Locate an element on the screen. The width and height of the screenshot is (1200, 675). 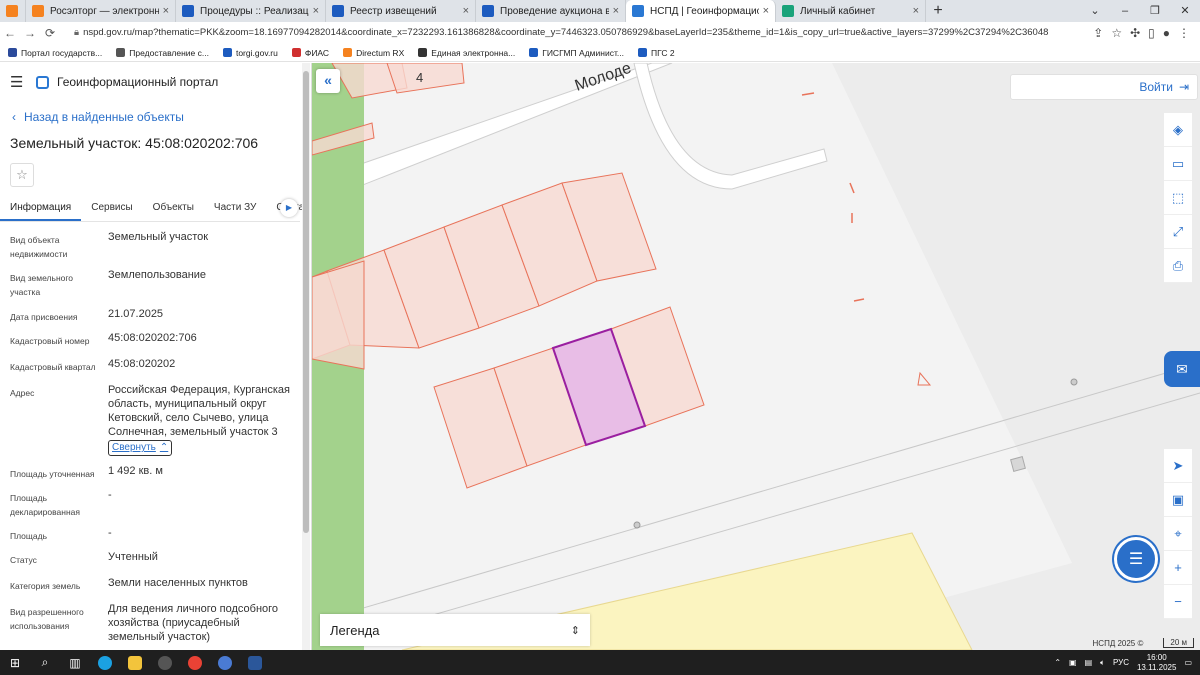
star-icon: ☆ is located at coordinates (1116, 33).